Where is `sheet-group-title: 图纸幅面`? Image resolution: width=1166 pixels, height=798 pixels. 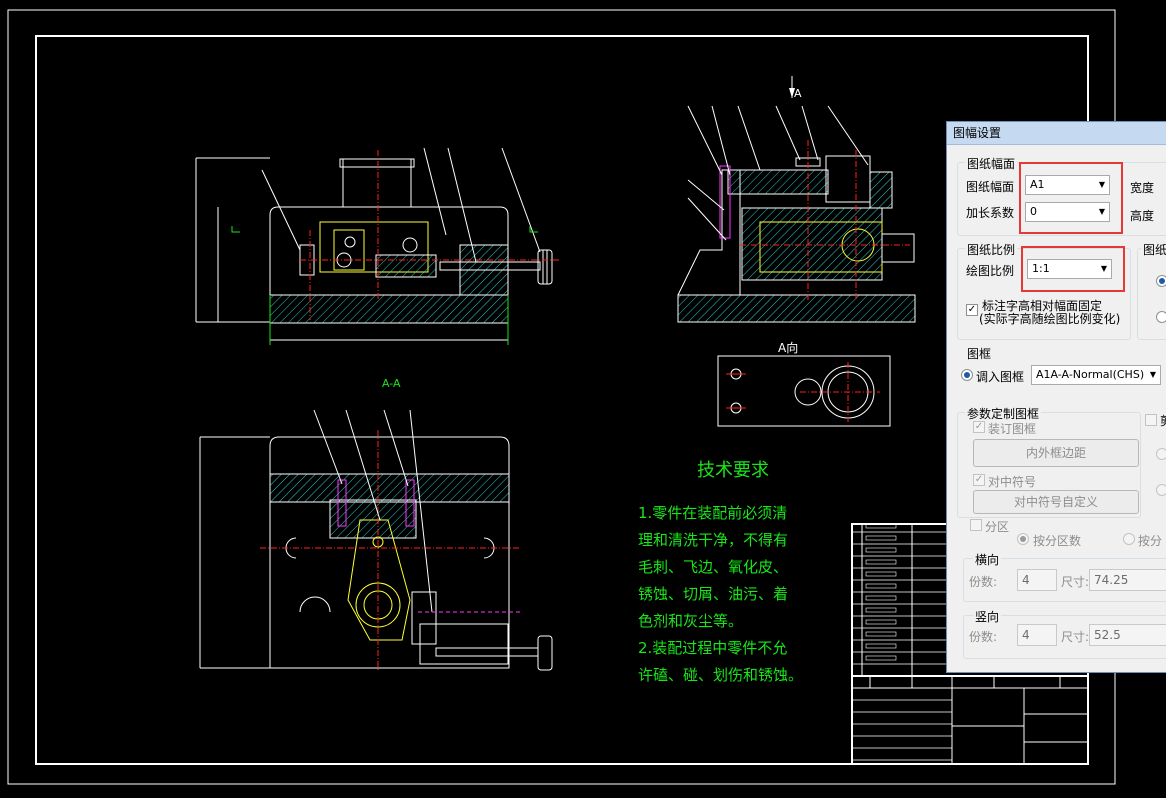 sheet-group-title: 图纸幅面 is located at coordinates (991, 163).